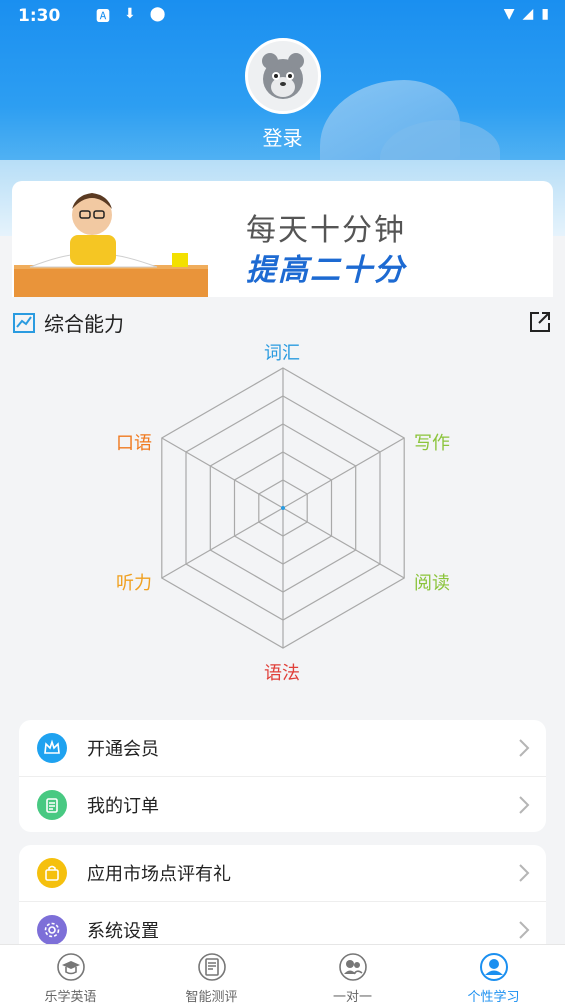 This screenshot has width=565, height=1004. Describe the element at coordinates (52, 929) in the screenshot. I see `gear-icon` at that location.